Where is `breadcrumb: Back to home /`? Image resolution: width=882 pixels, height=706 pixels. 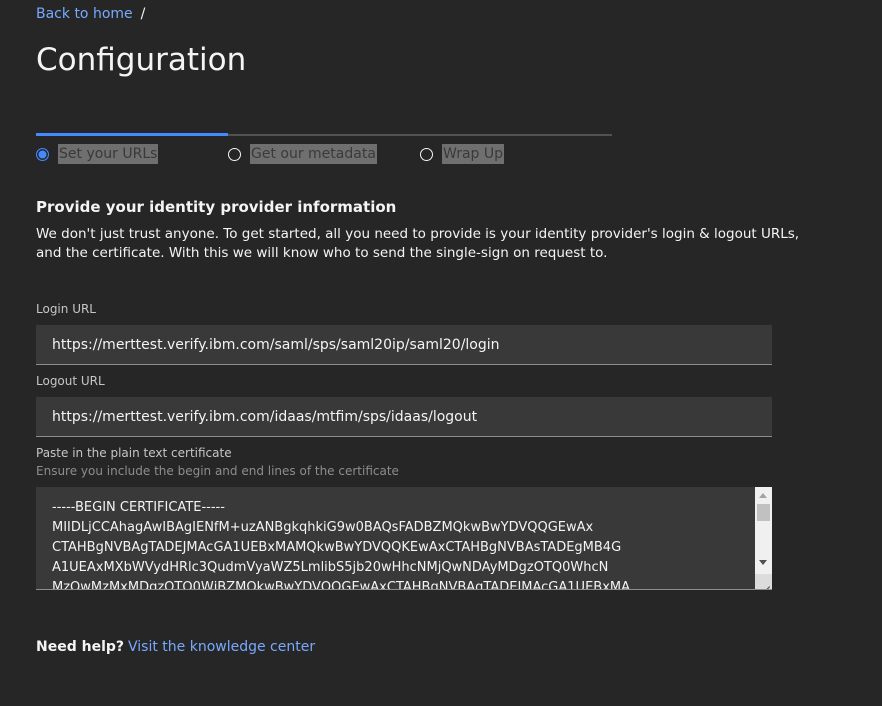
breadcrumb: Back to home / is located at coordinates (90, 14).